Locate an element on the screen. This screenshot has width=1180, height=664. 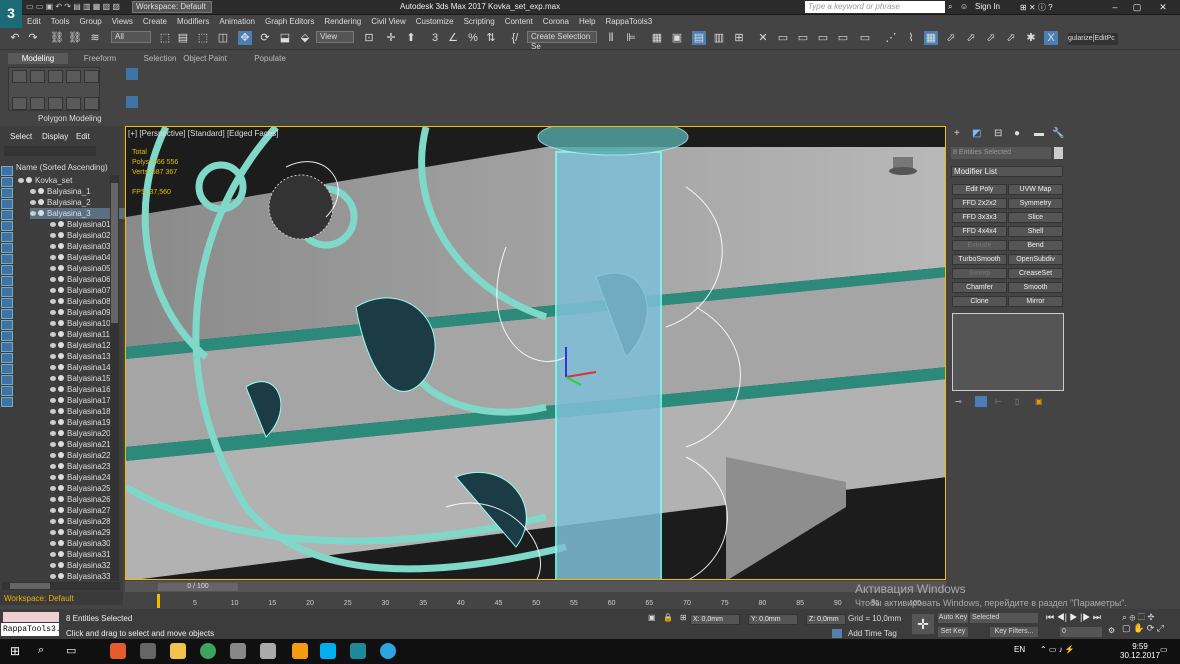
scene-explorer-hscrollbar is located at coordinates (61, 586).